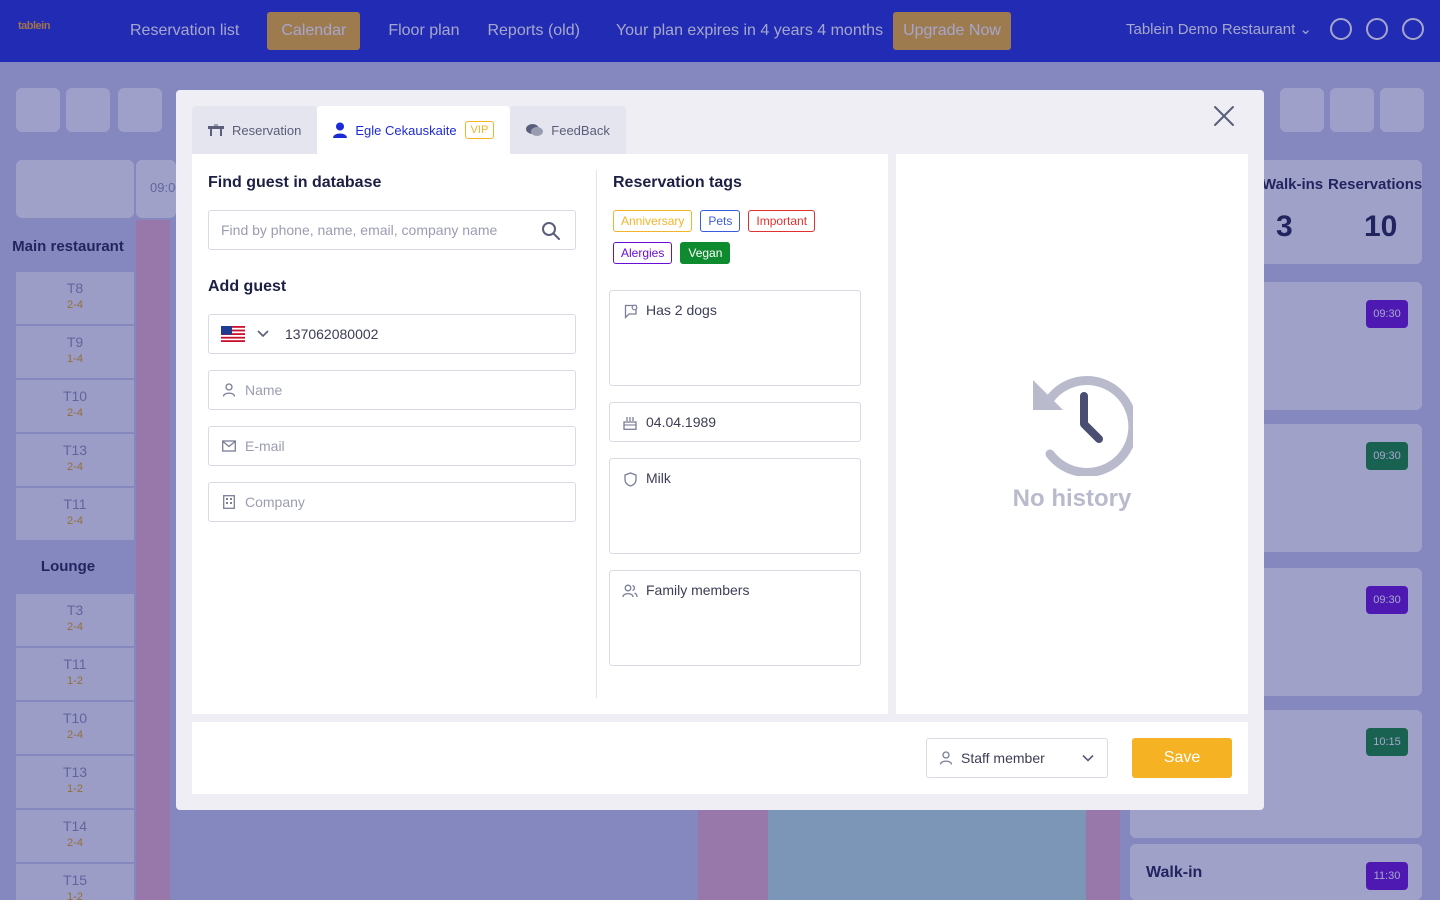  What do you see at coordinates (392, 502) in the screenshot?
I see `company-field: Company` at bounding box center [392, 502].